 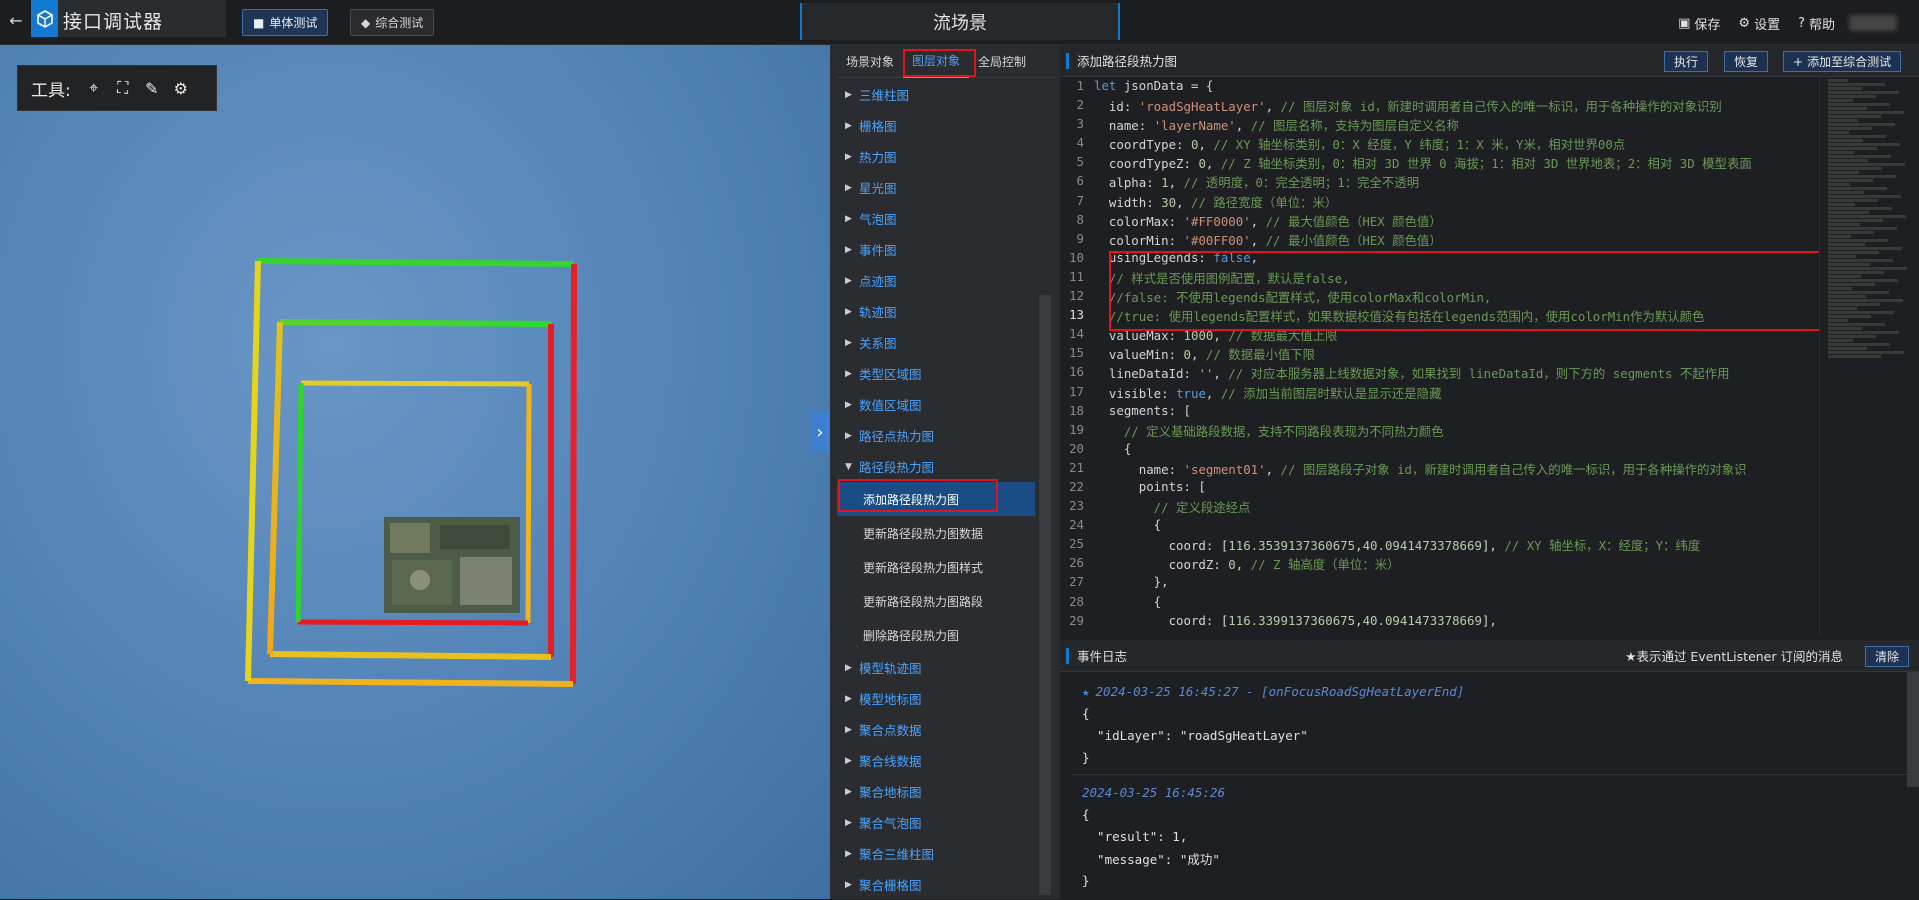 What do you see at coordinates (936, 698) in the screenshot?
I see `tree-item: ▶ 模型地标图` at bounding box center [936, 698].